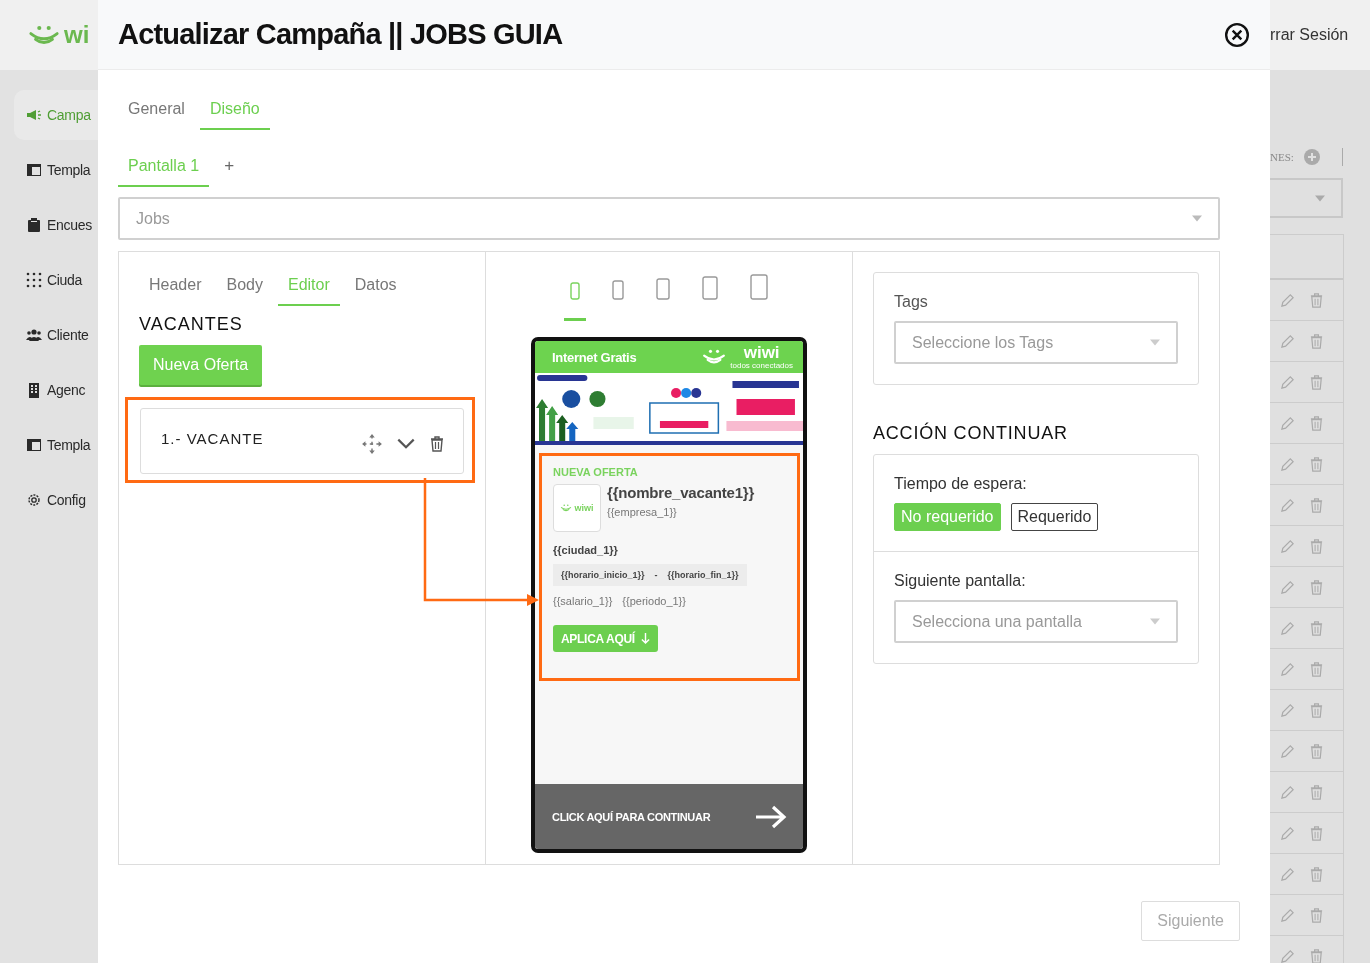 This screenshot has width=1370, height=963. What do you see at coordinates (911, 302) in the screenshot?
I see `tags-label: Tags` at bounding box center [911, 302].